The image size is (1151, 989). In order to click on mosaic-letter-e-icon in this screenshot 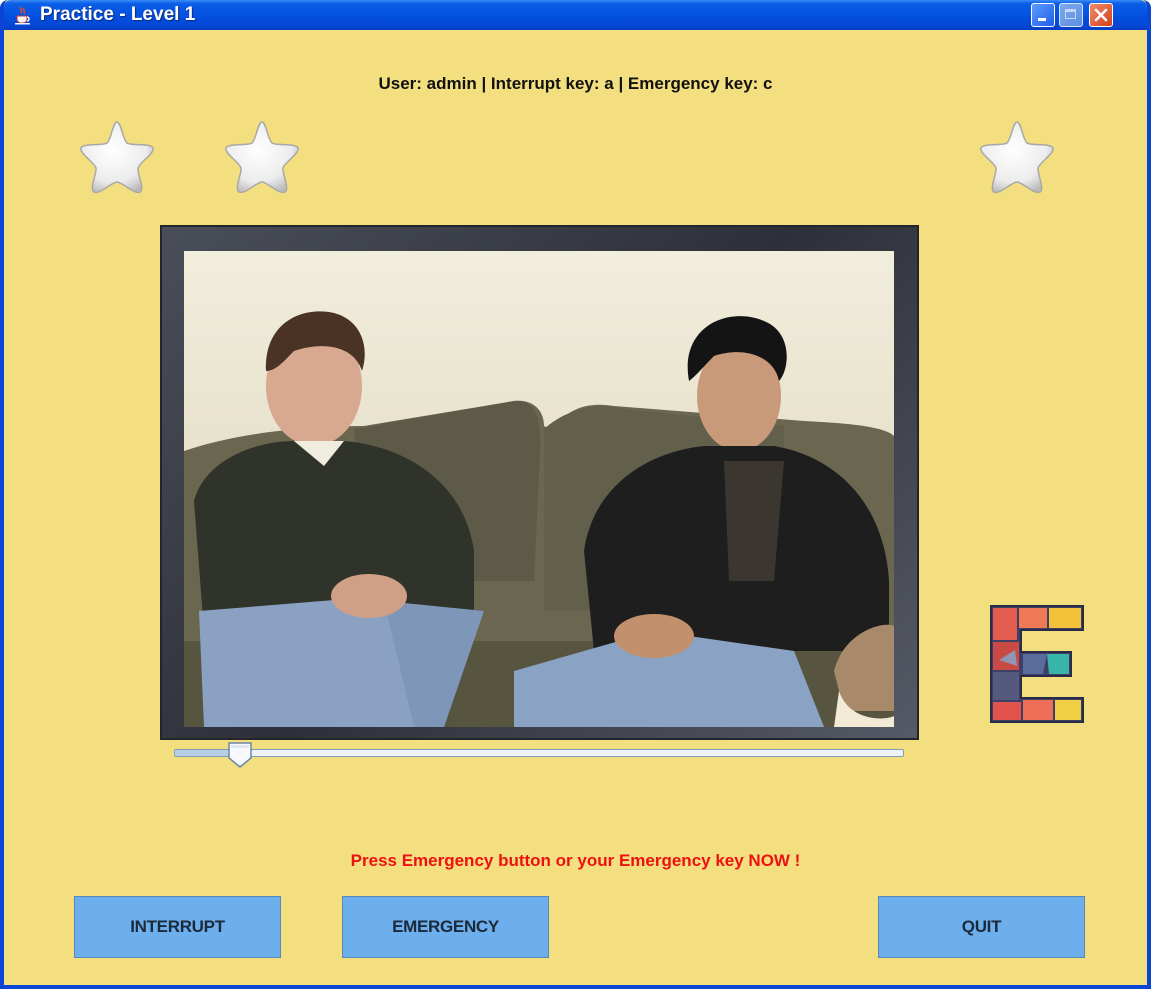, I will do `click(1037, 664)`.